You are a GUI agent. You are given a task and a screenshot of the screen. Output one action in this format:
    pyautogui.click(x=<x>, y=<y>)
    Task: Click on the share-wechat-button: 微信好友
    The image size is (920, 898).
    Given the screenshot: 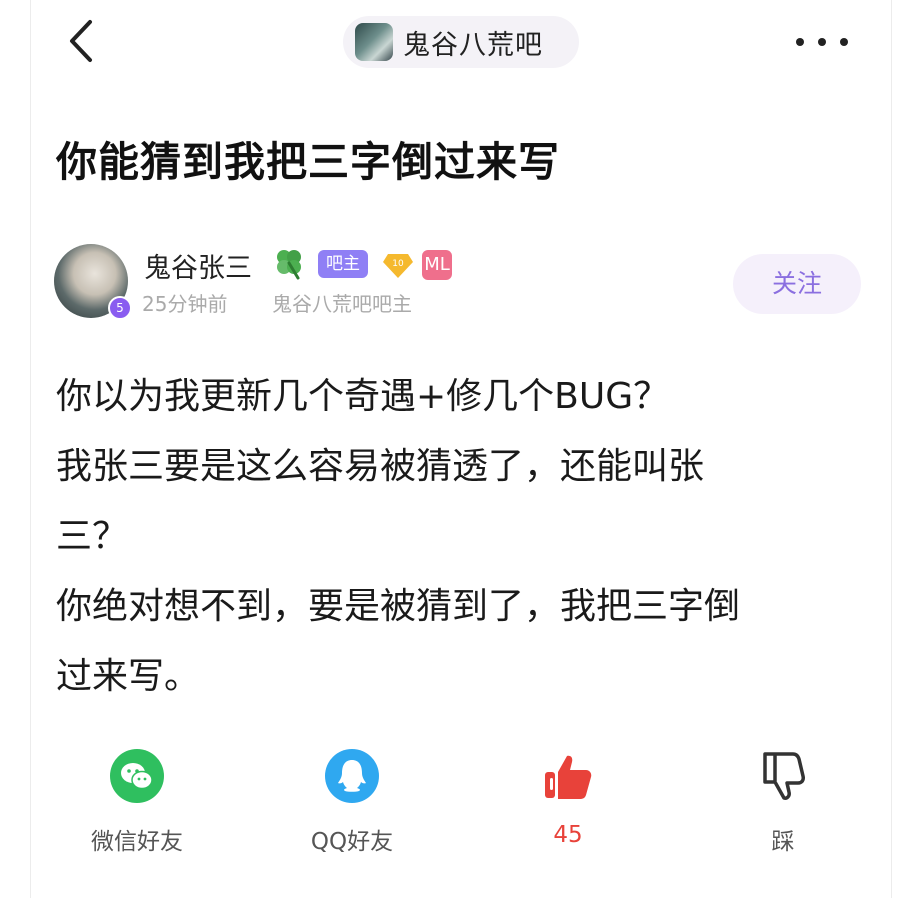 What is the action you would take?
    pyautogui.click(x=137, y=802)
    